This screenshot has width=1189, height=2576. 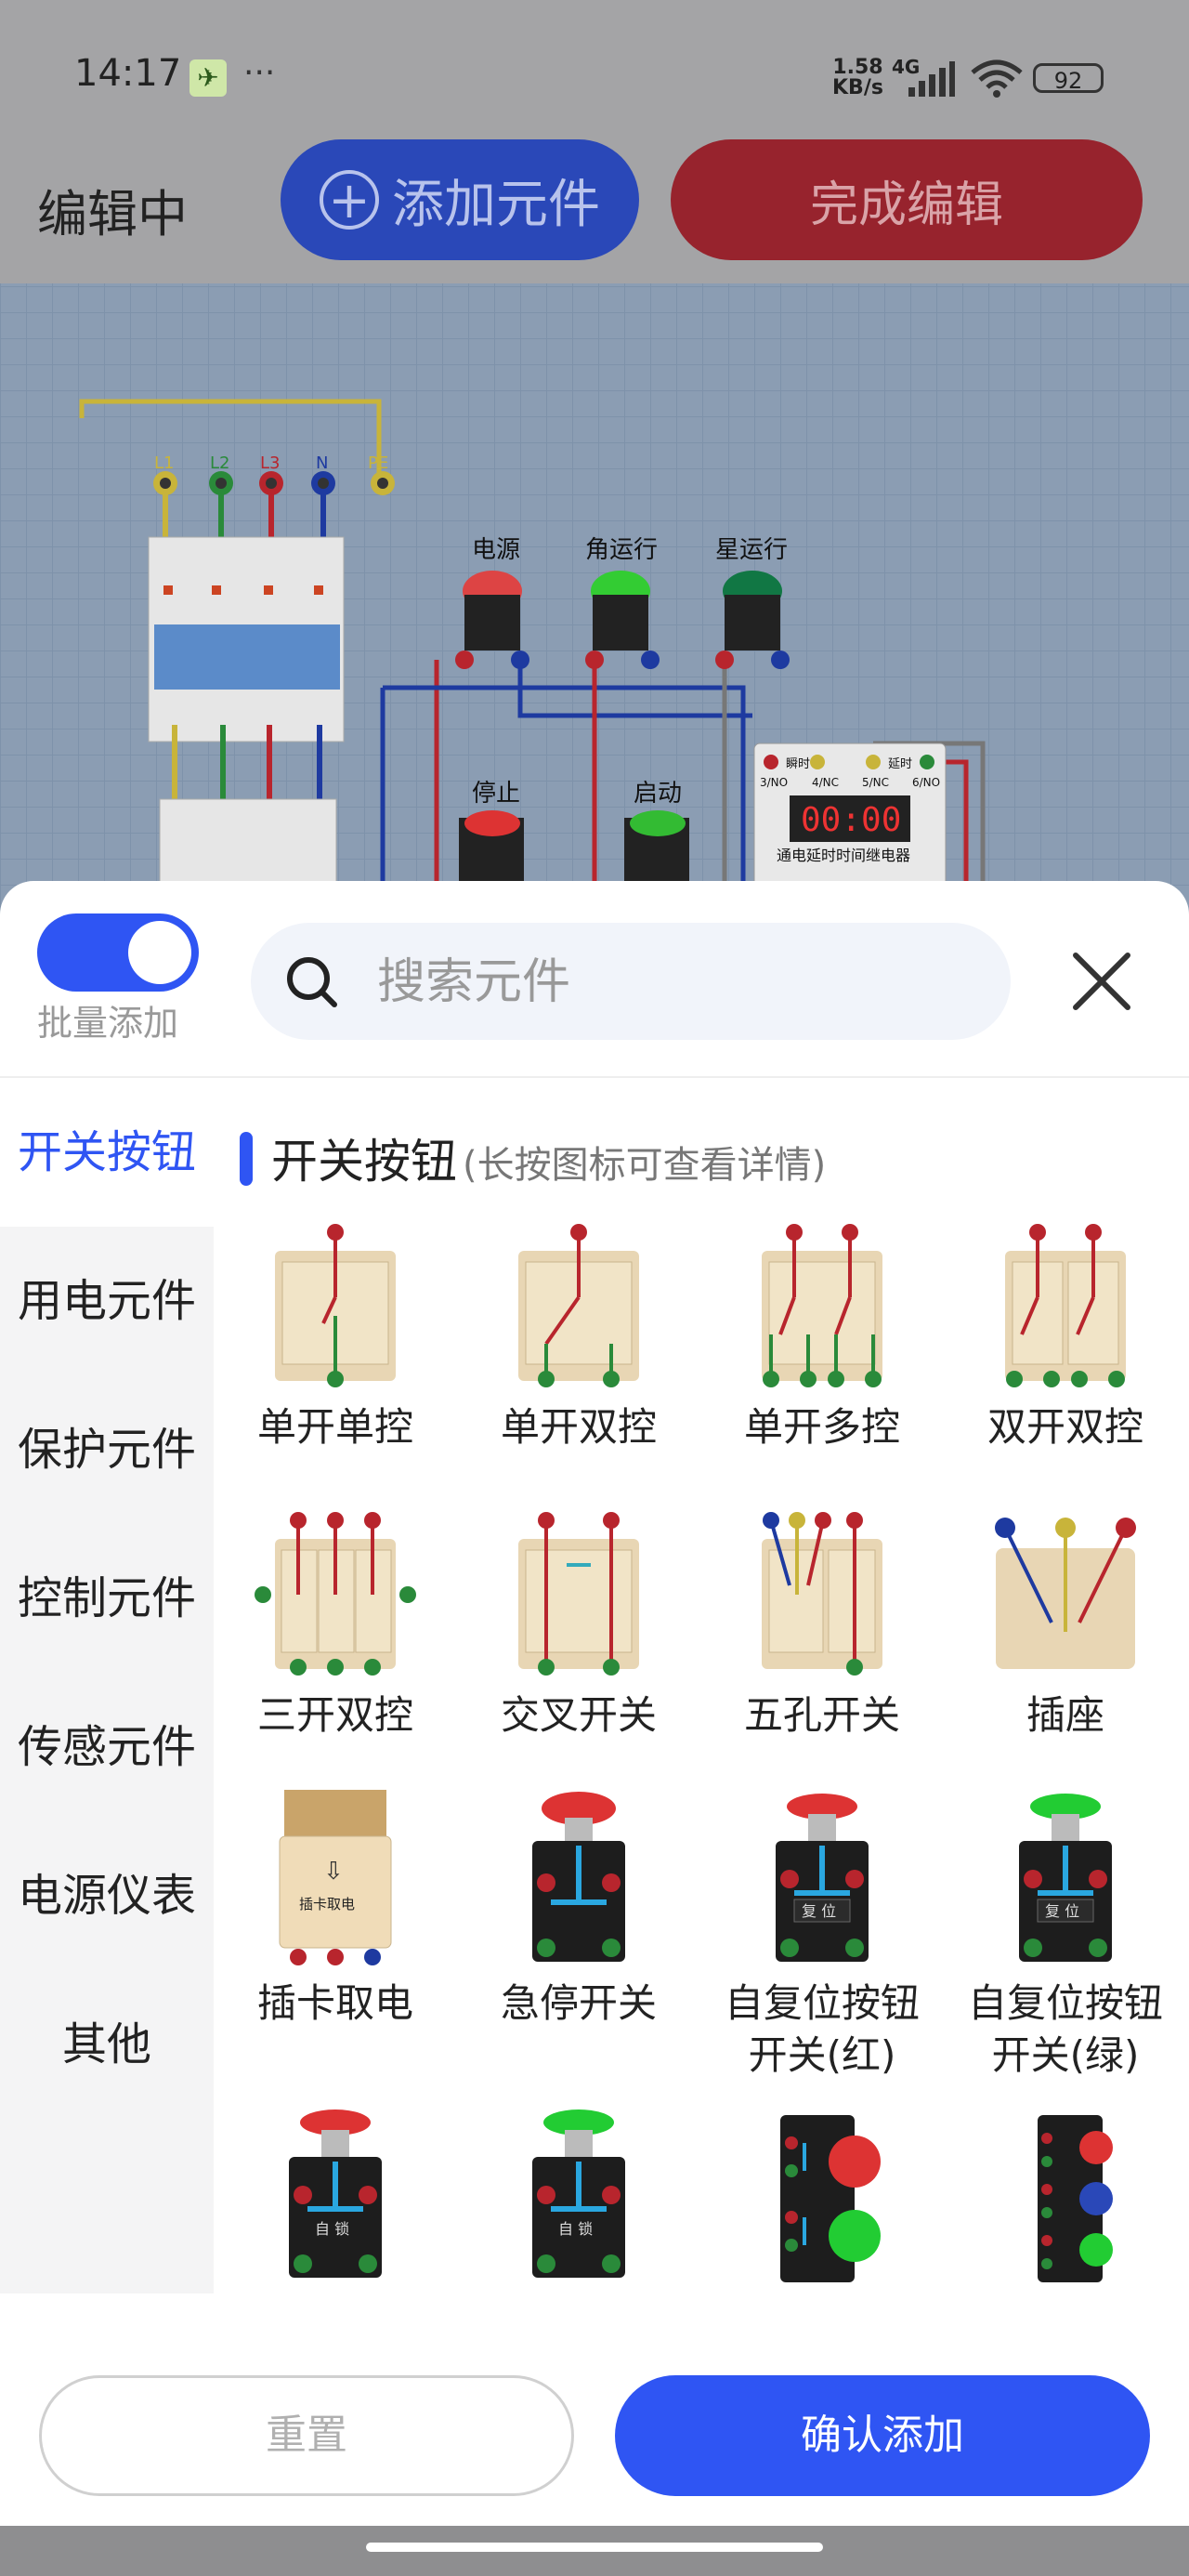 What do you see at coordinates (1065, 1593) in the screenshot?
I see `socket-icon` at bounding box center [1065, 1593].